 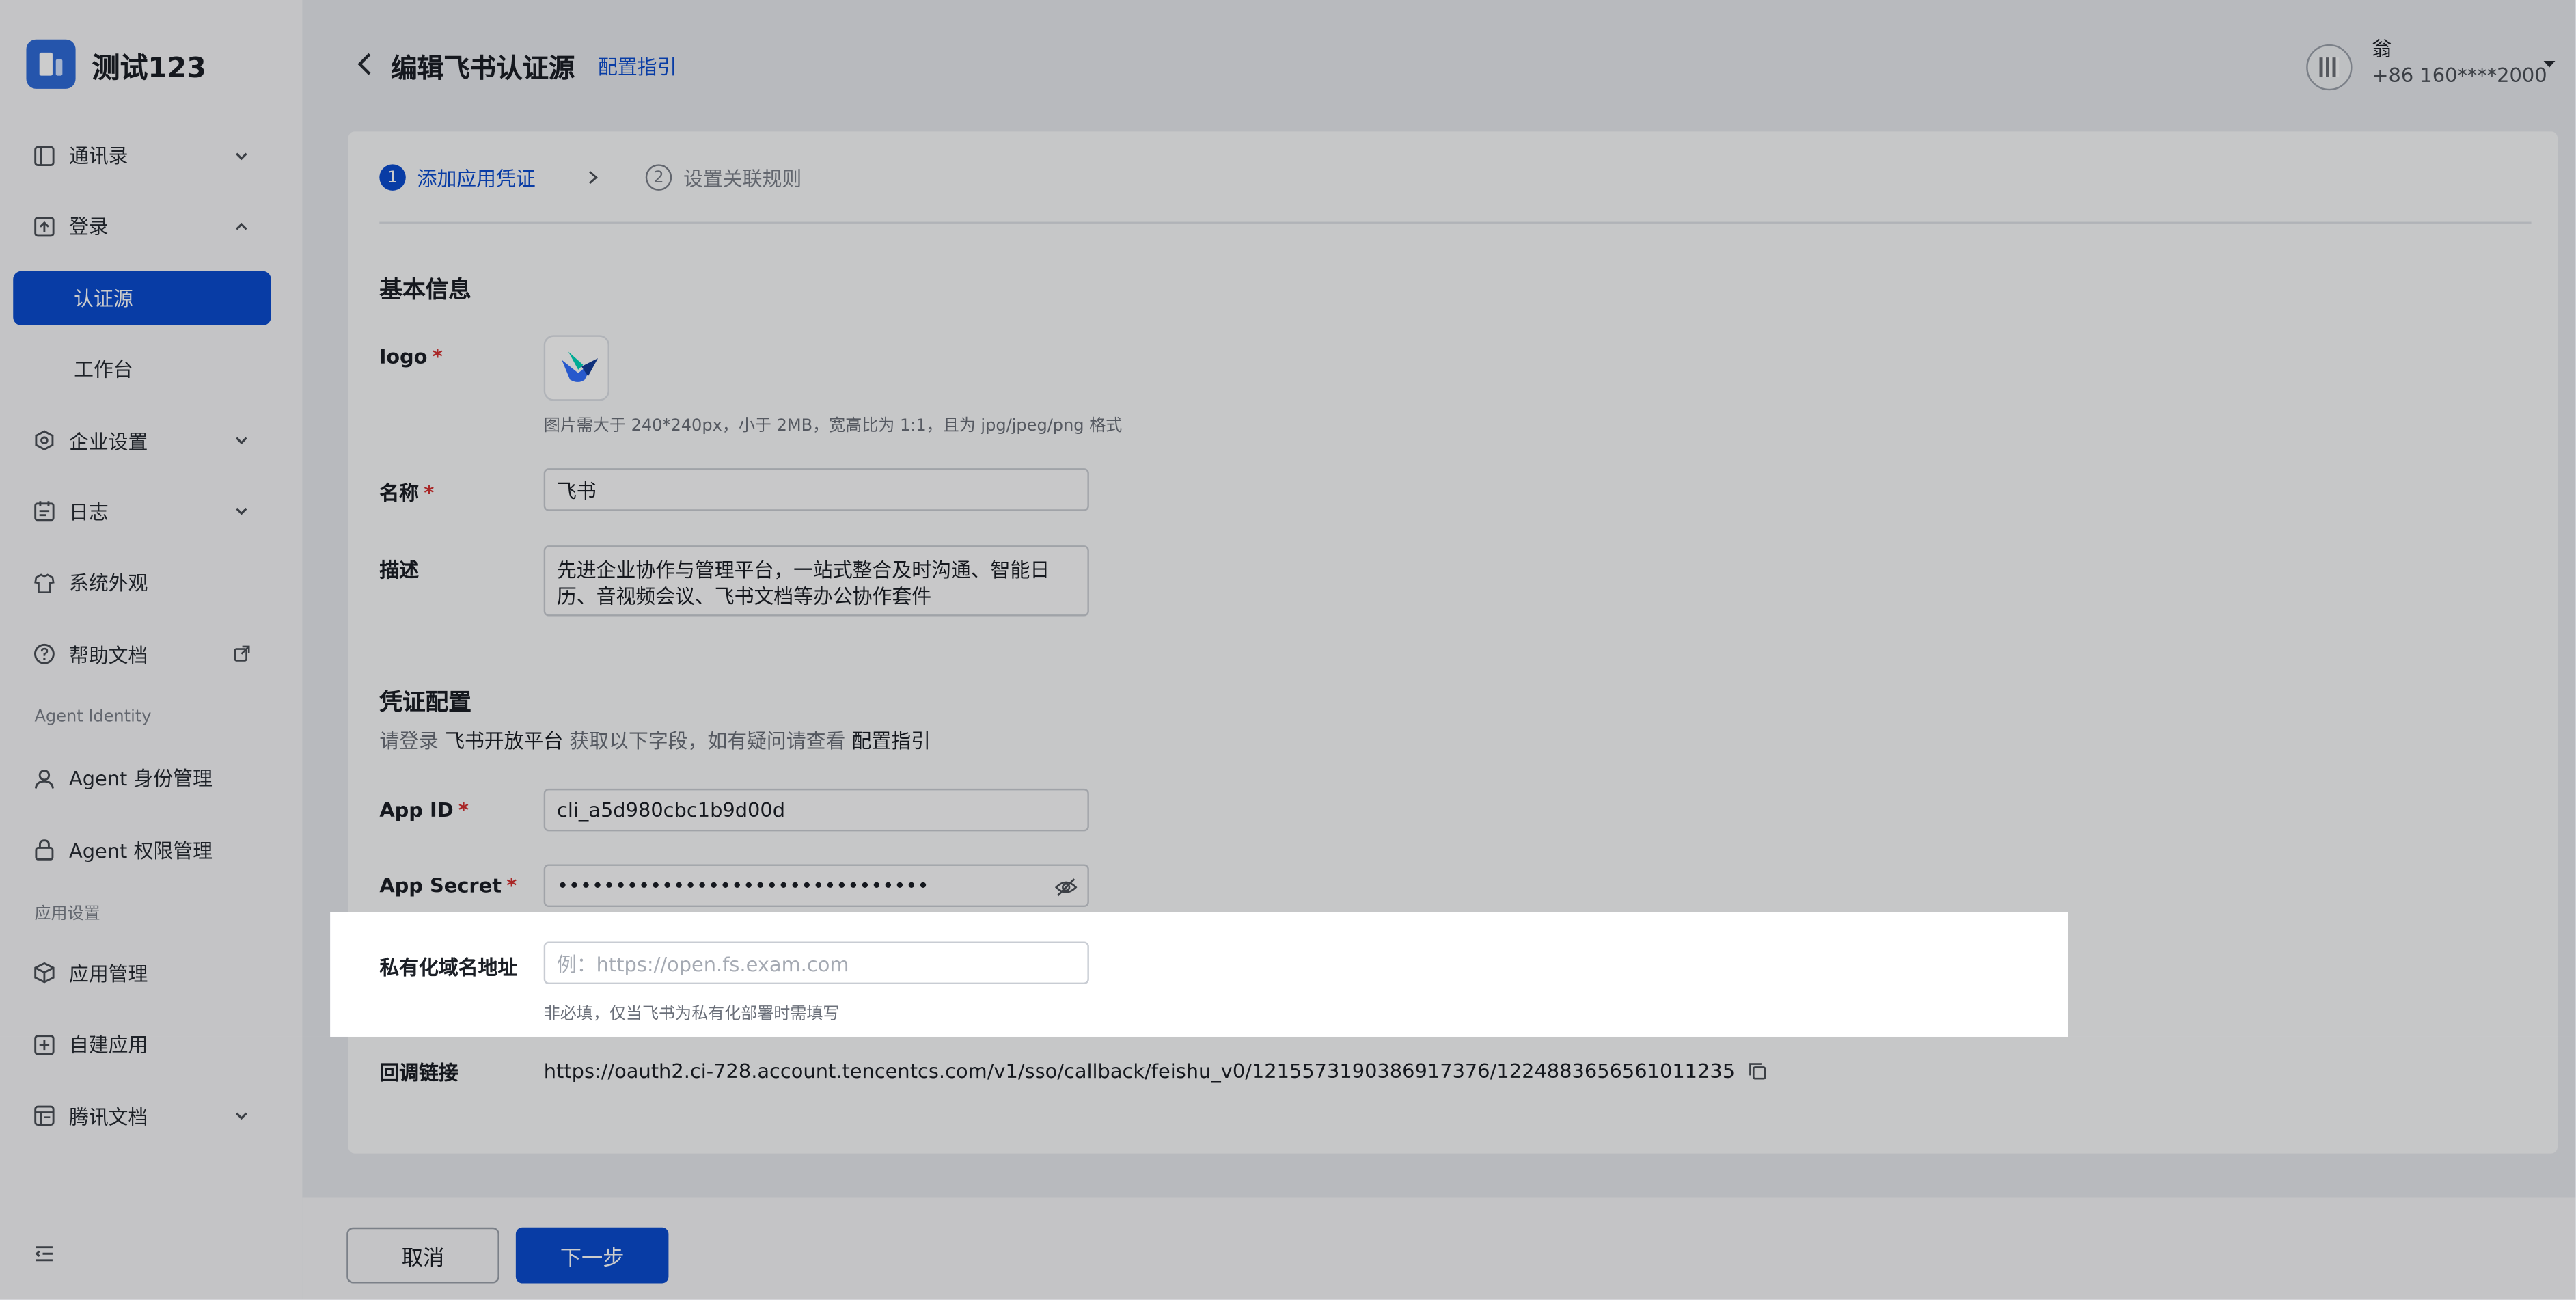 I want to click on dim-overlay-right, so click(x=2322, y=974).